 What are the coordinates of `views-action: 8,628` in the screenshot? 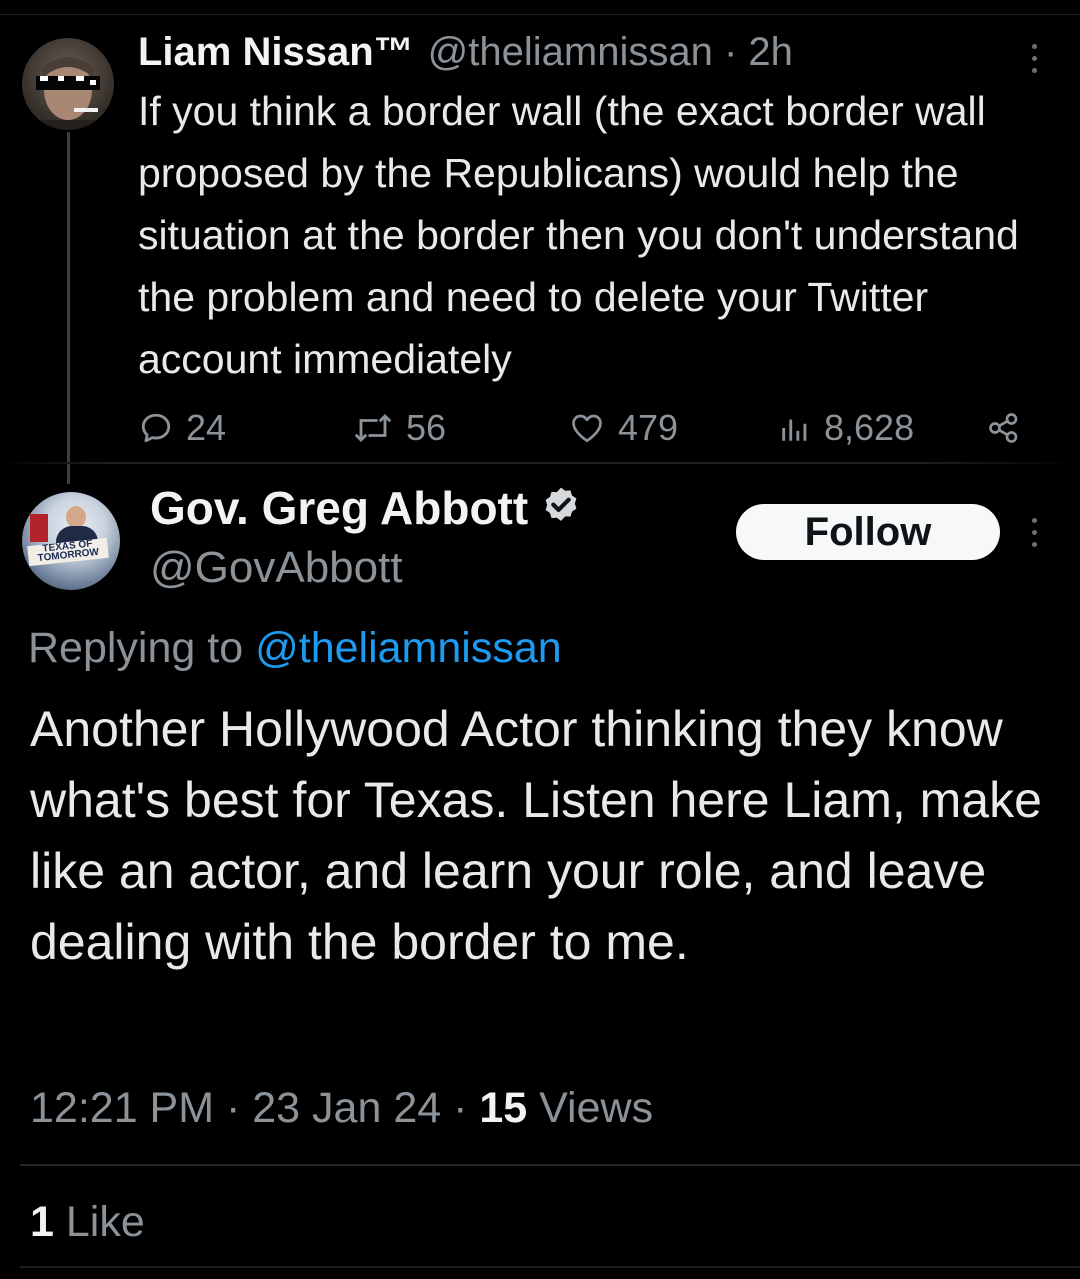 It's located at (846, 428).